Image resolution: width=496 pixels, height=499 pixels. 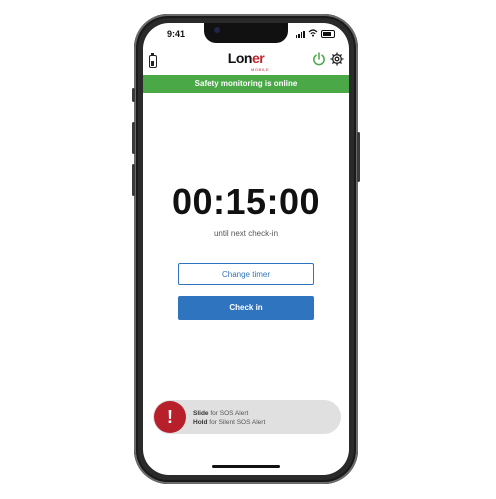 I want to click on notch, so click(x=246, y=33).